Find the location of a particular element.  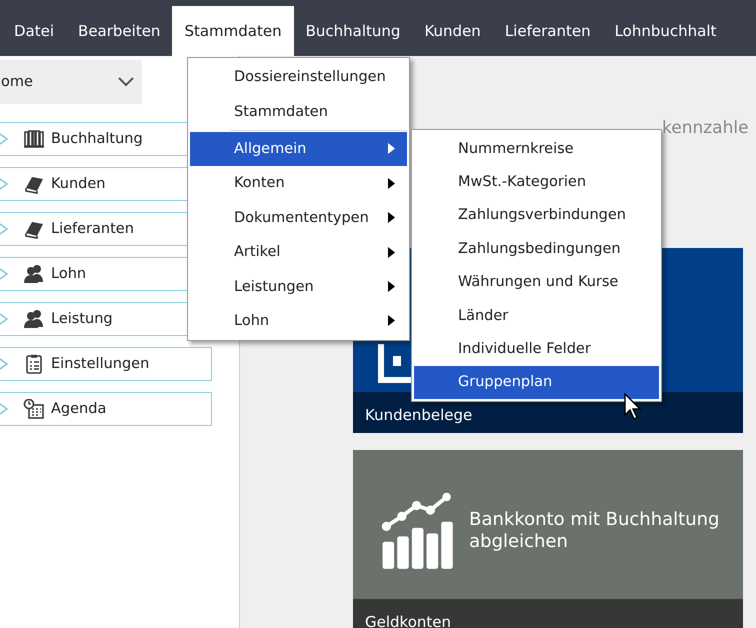

menu-item: MwSt.-Kategorien is located at coordinates (536, 182).